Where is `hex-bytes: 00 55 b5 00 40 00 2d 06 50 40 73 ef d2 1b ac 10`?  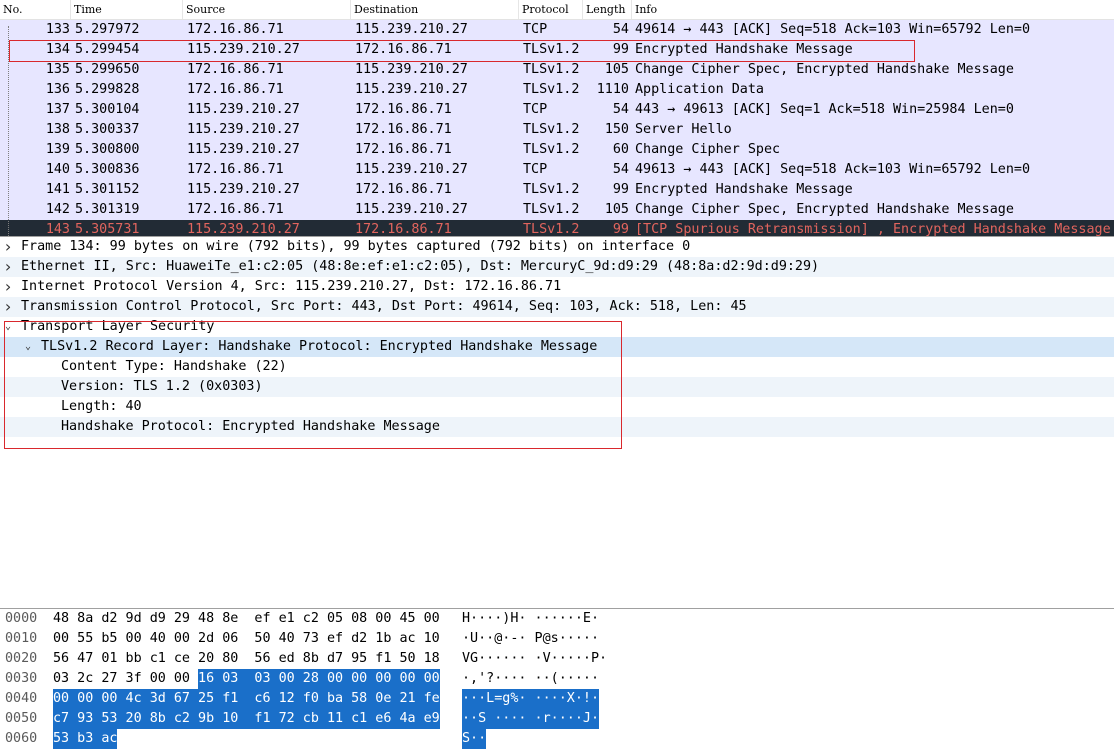
hex-bytes: 00 55 b5 00 40 00 2d 06 50 40 73 ef d2 1b ac 10 is located at coordinates (246, 639).